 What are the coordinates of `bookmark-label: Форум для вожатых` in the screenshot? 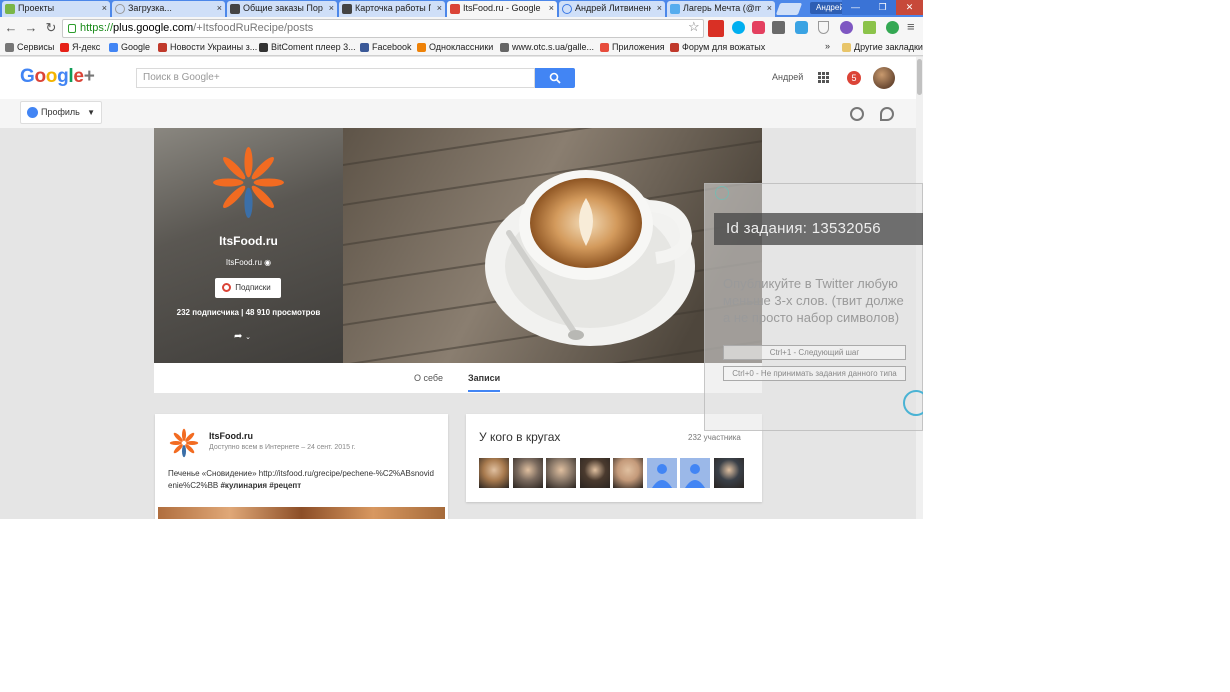 It's located at (724, 47).